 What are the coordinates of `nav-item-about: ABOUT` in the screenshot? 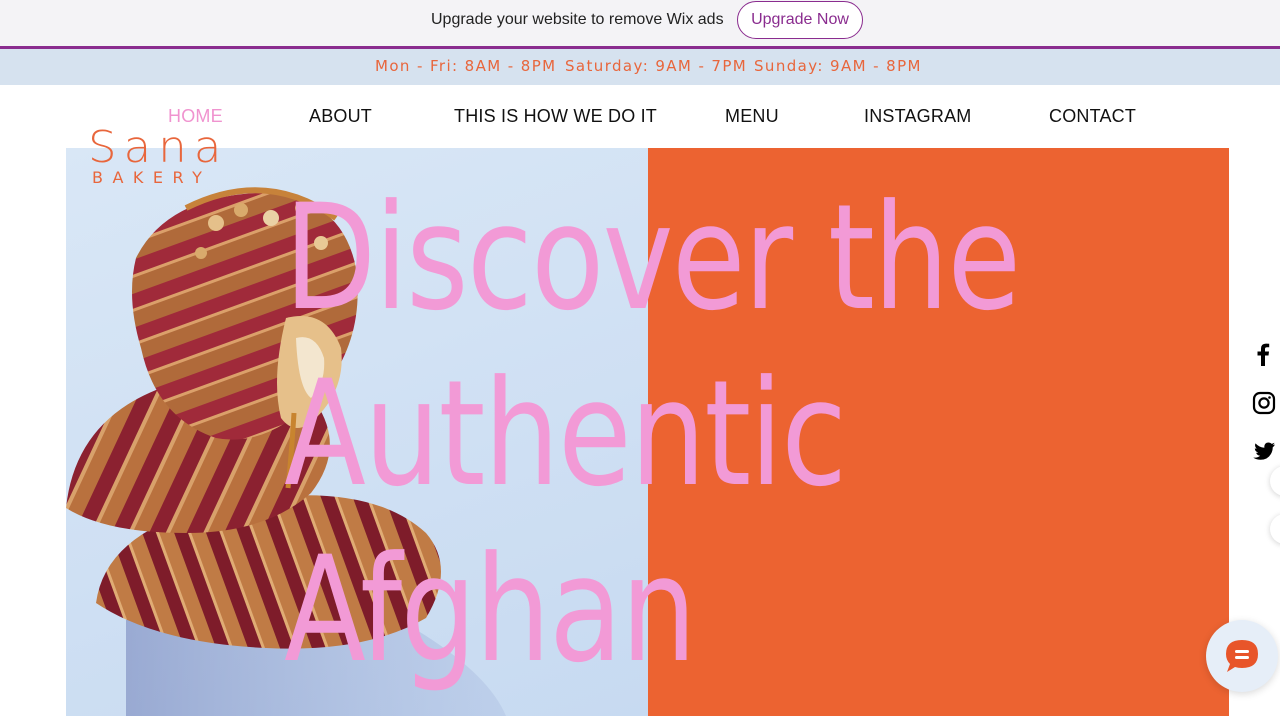 It's located at (340, 116).